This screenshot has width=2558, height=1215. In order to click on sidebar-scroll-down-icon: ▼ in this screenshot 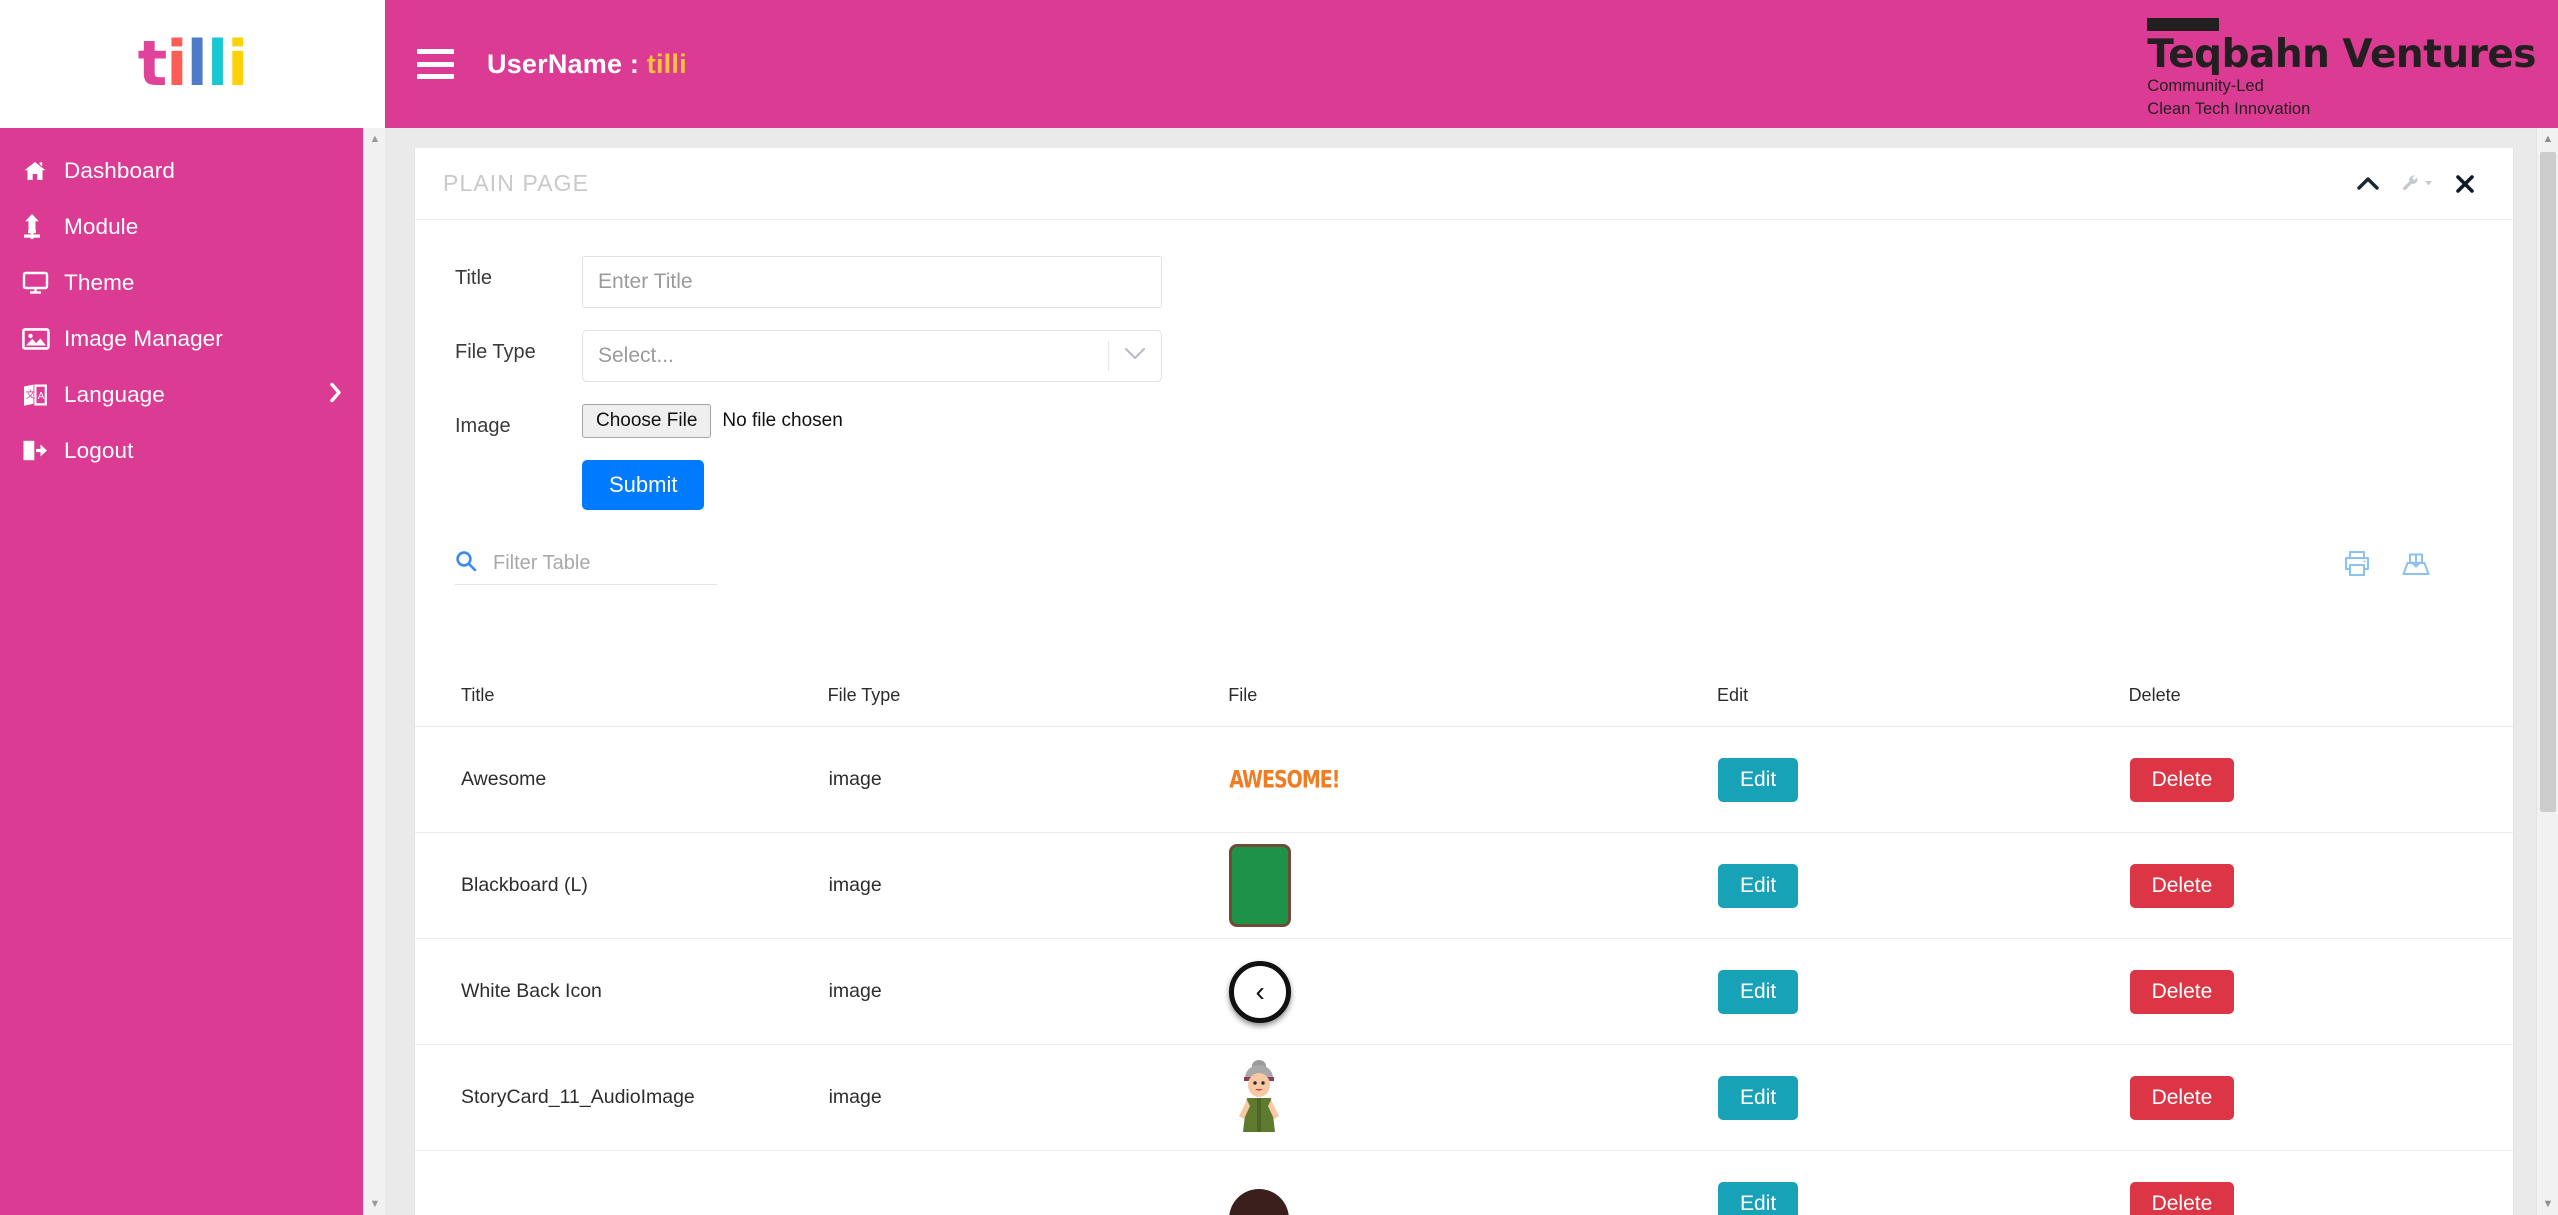, I will do `click(375, 1204)`.